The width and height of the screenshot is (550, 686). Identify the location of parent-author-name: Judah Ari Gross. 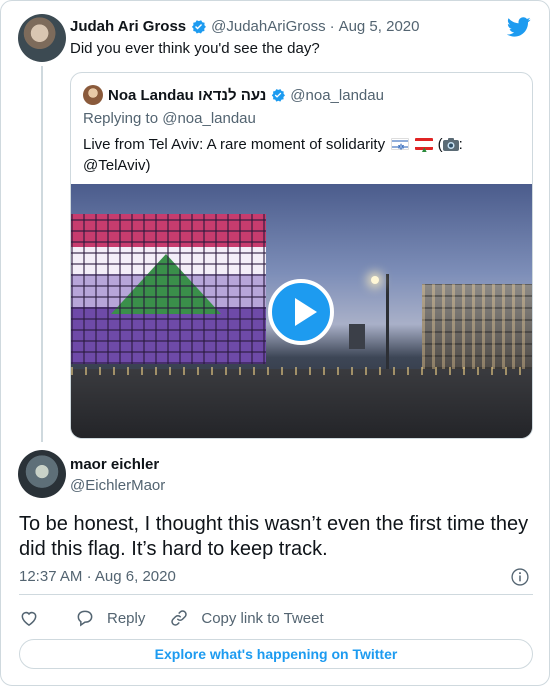
(128, 26).